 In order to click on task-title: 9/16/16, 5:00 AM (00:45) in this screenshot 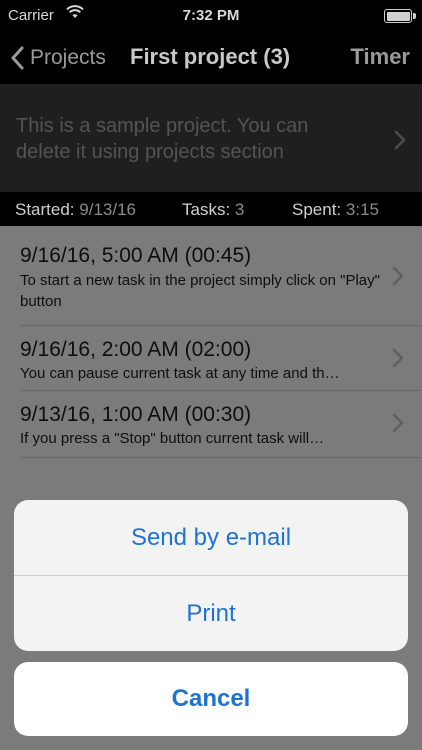, I will do `click(136, 255)`.